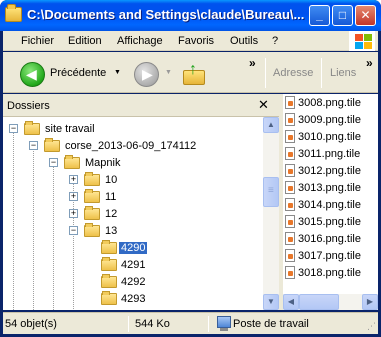 This screenshot has height=337, width=381. What do you see at coordinates (291, 302) in the screenshot?
I see `scroll-left-icon: ◀` at bounding box center [291, 302].